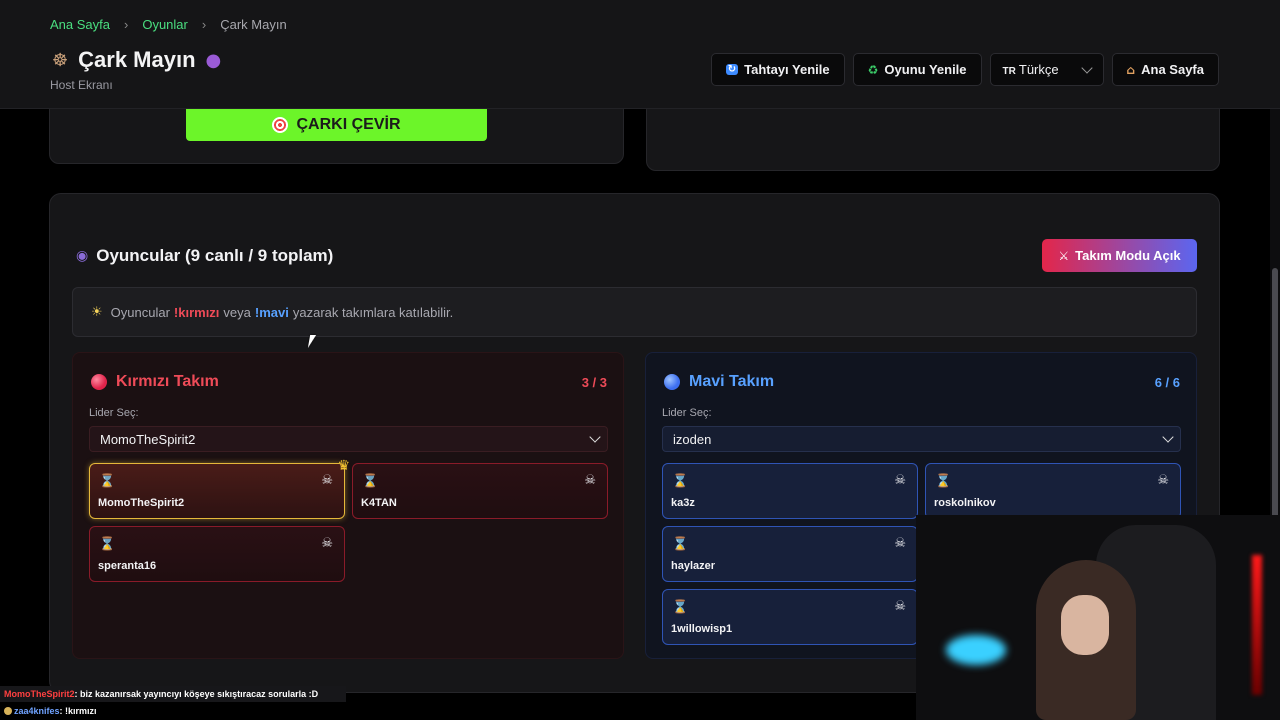 This screenshot has width=1280, height=720. I want to click on players-title: Oyuncular (9 canlı / 9 toplam), so click(215, 255).